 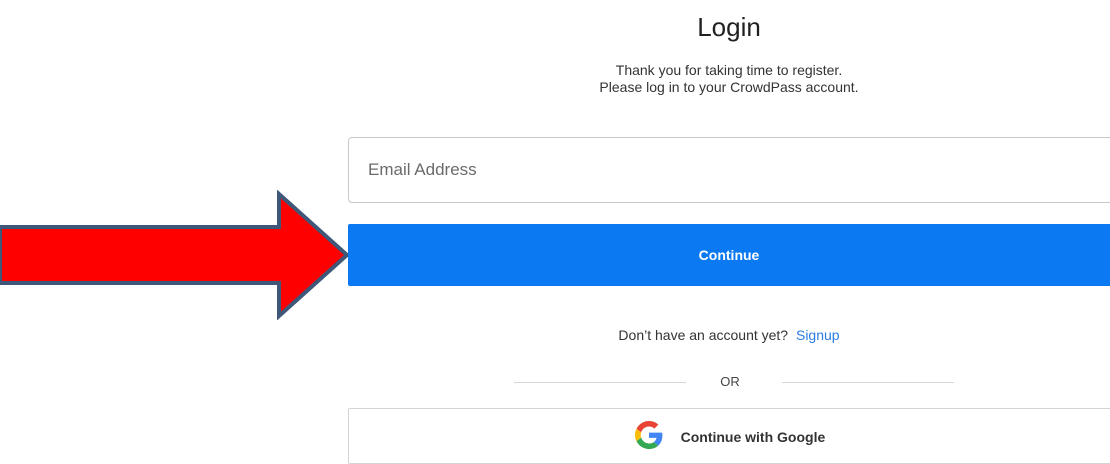 I want to click on page-title: Login, so click(x=729, y=27).